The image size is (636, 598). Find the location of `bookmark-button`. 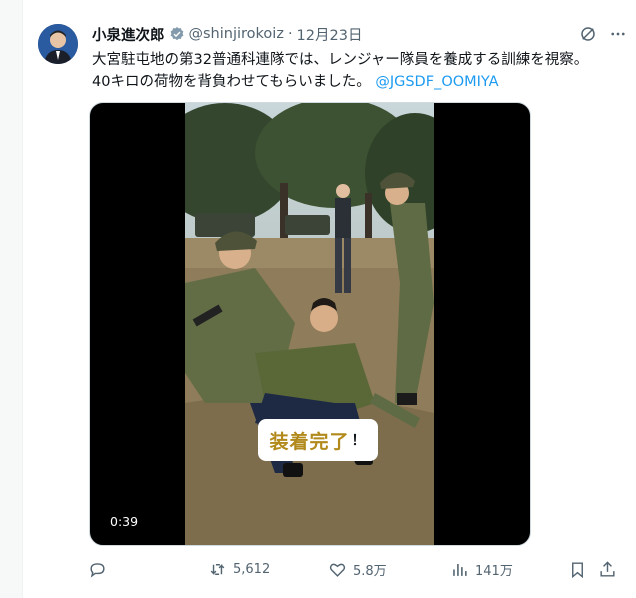

bookmark-button is located at coordinates (583, 569).